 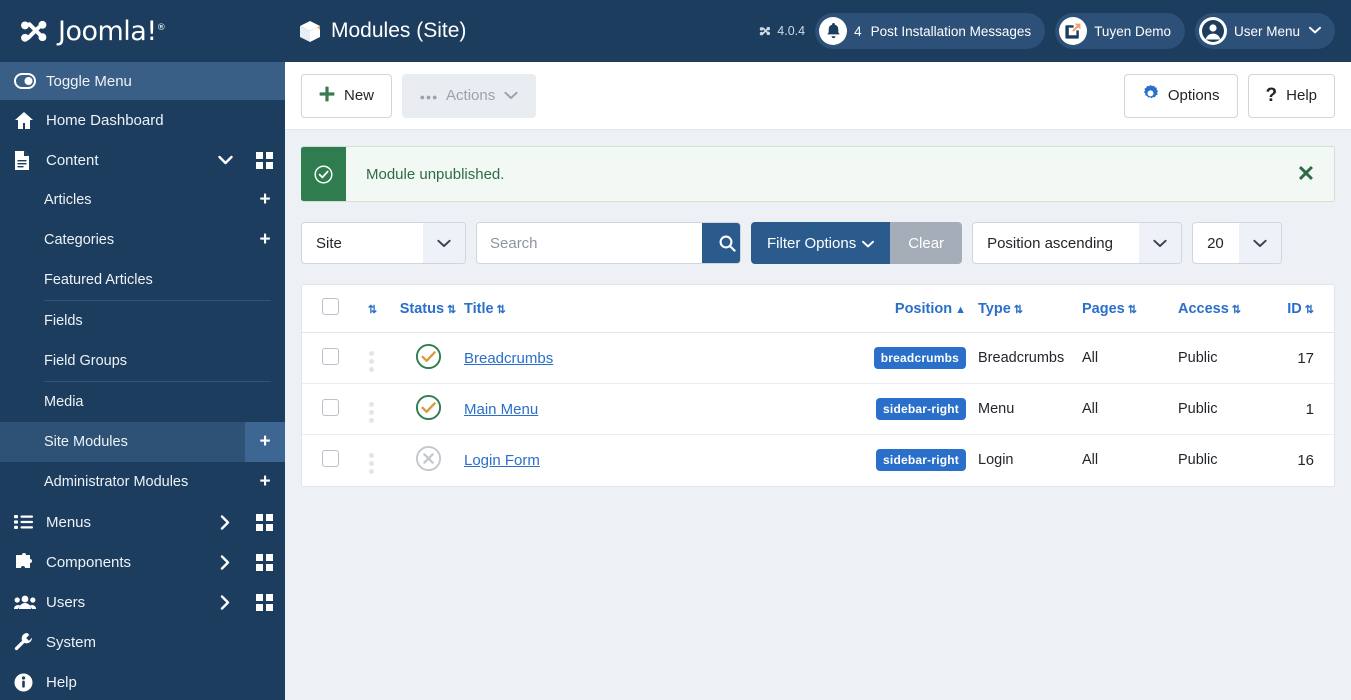 I want to click on sidebar-item-home-dashboard: Home Dashboard, so click(x=142, y=120).